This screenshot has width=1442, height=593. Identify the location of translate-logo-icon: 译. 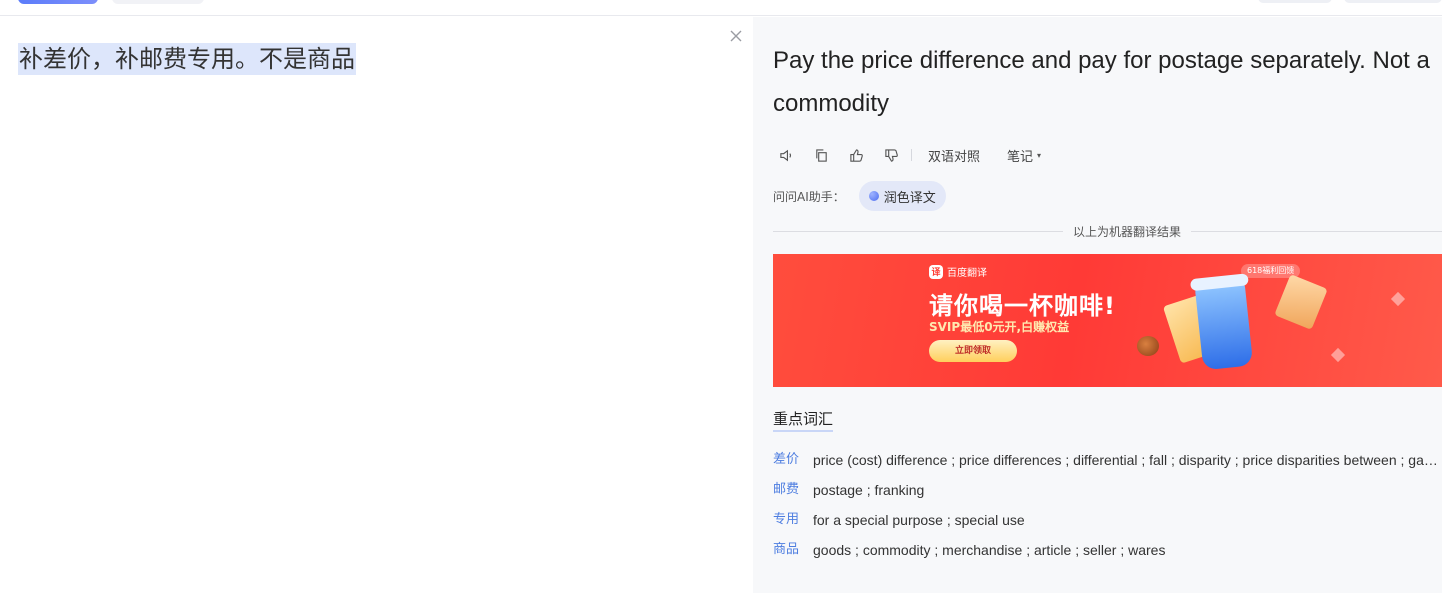
(936, 271).